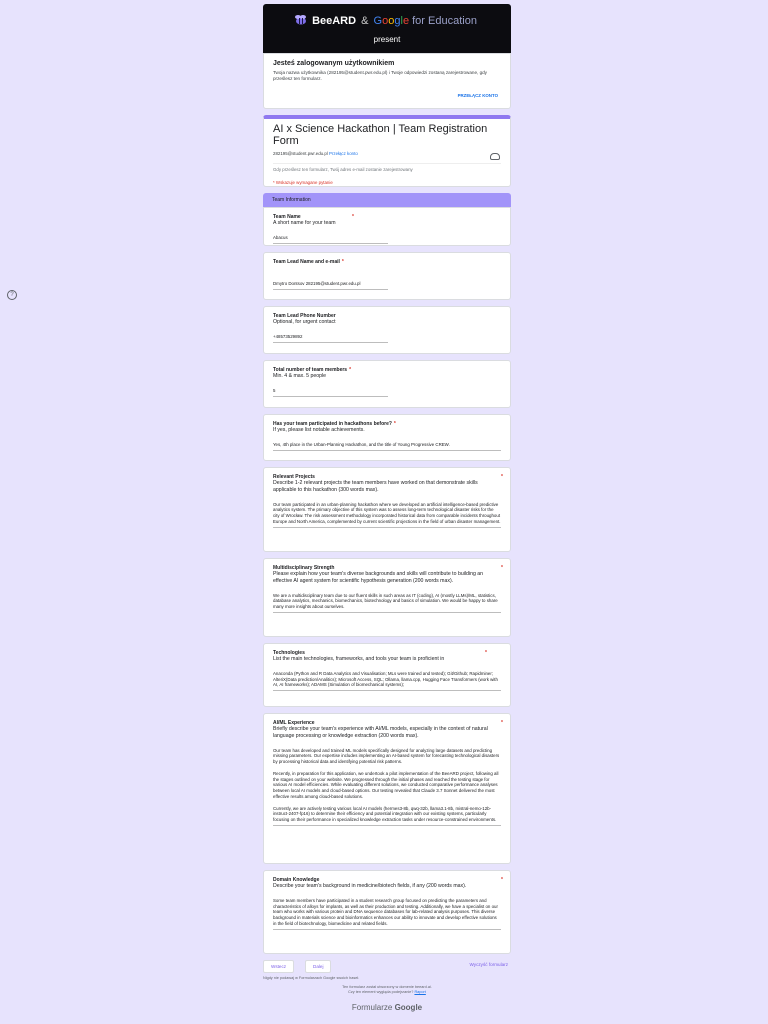 The height and width of the screenshot is (1024, 768). I want to click on team-name-input: Abacus, so click(330, 239).